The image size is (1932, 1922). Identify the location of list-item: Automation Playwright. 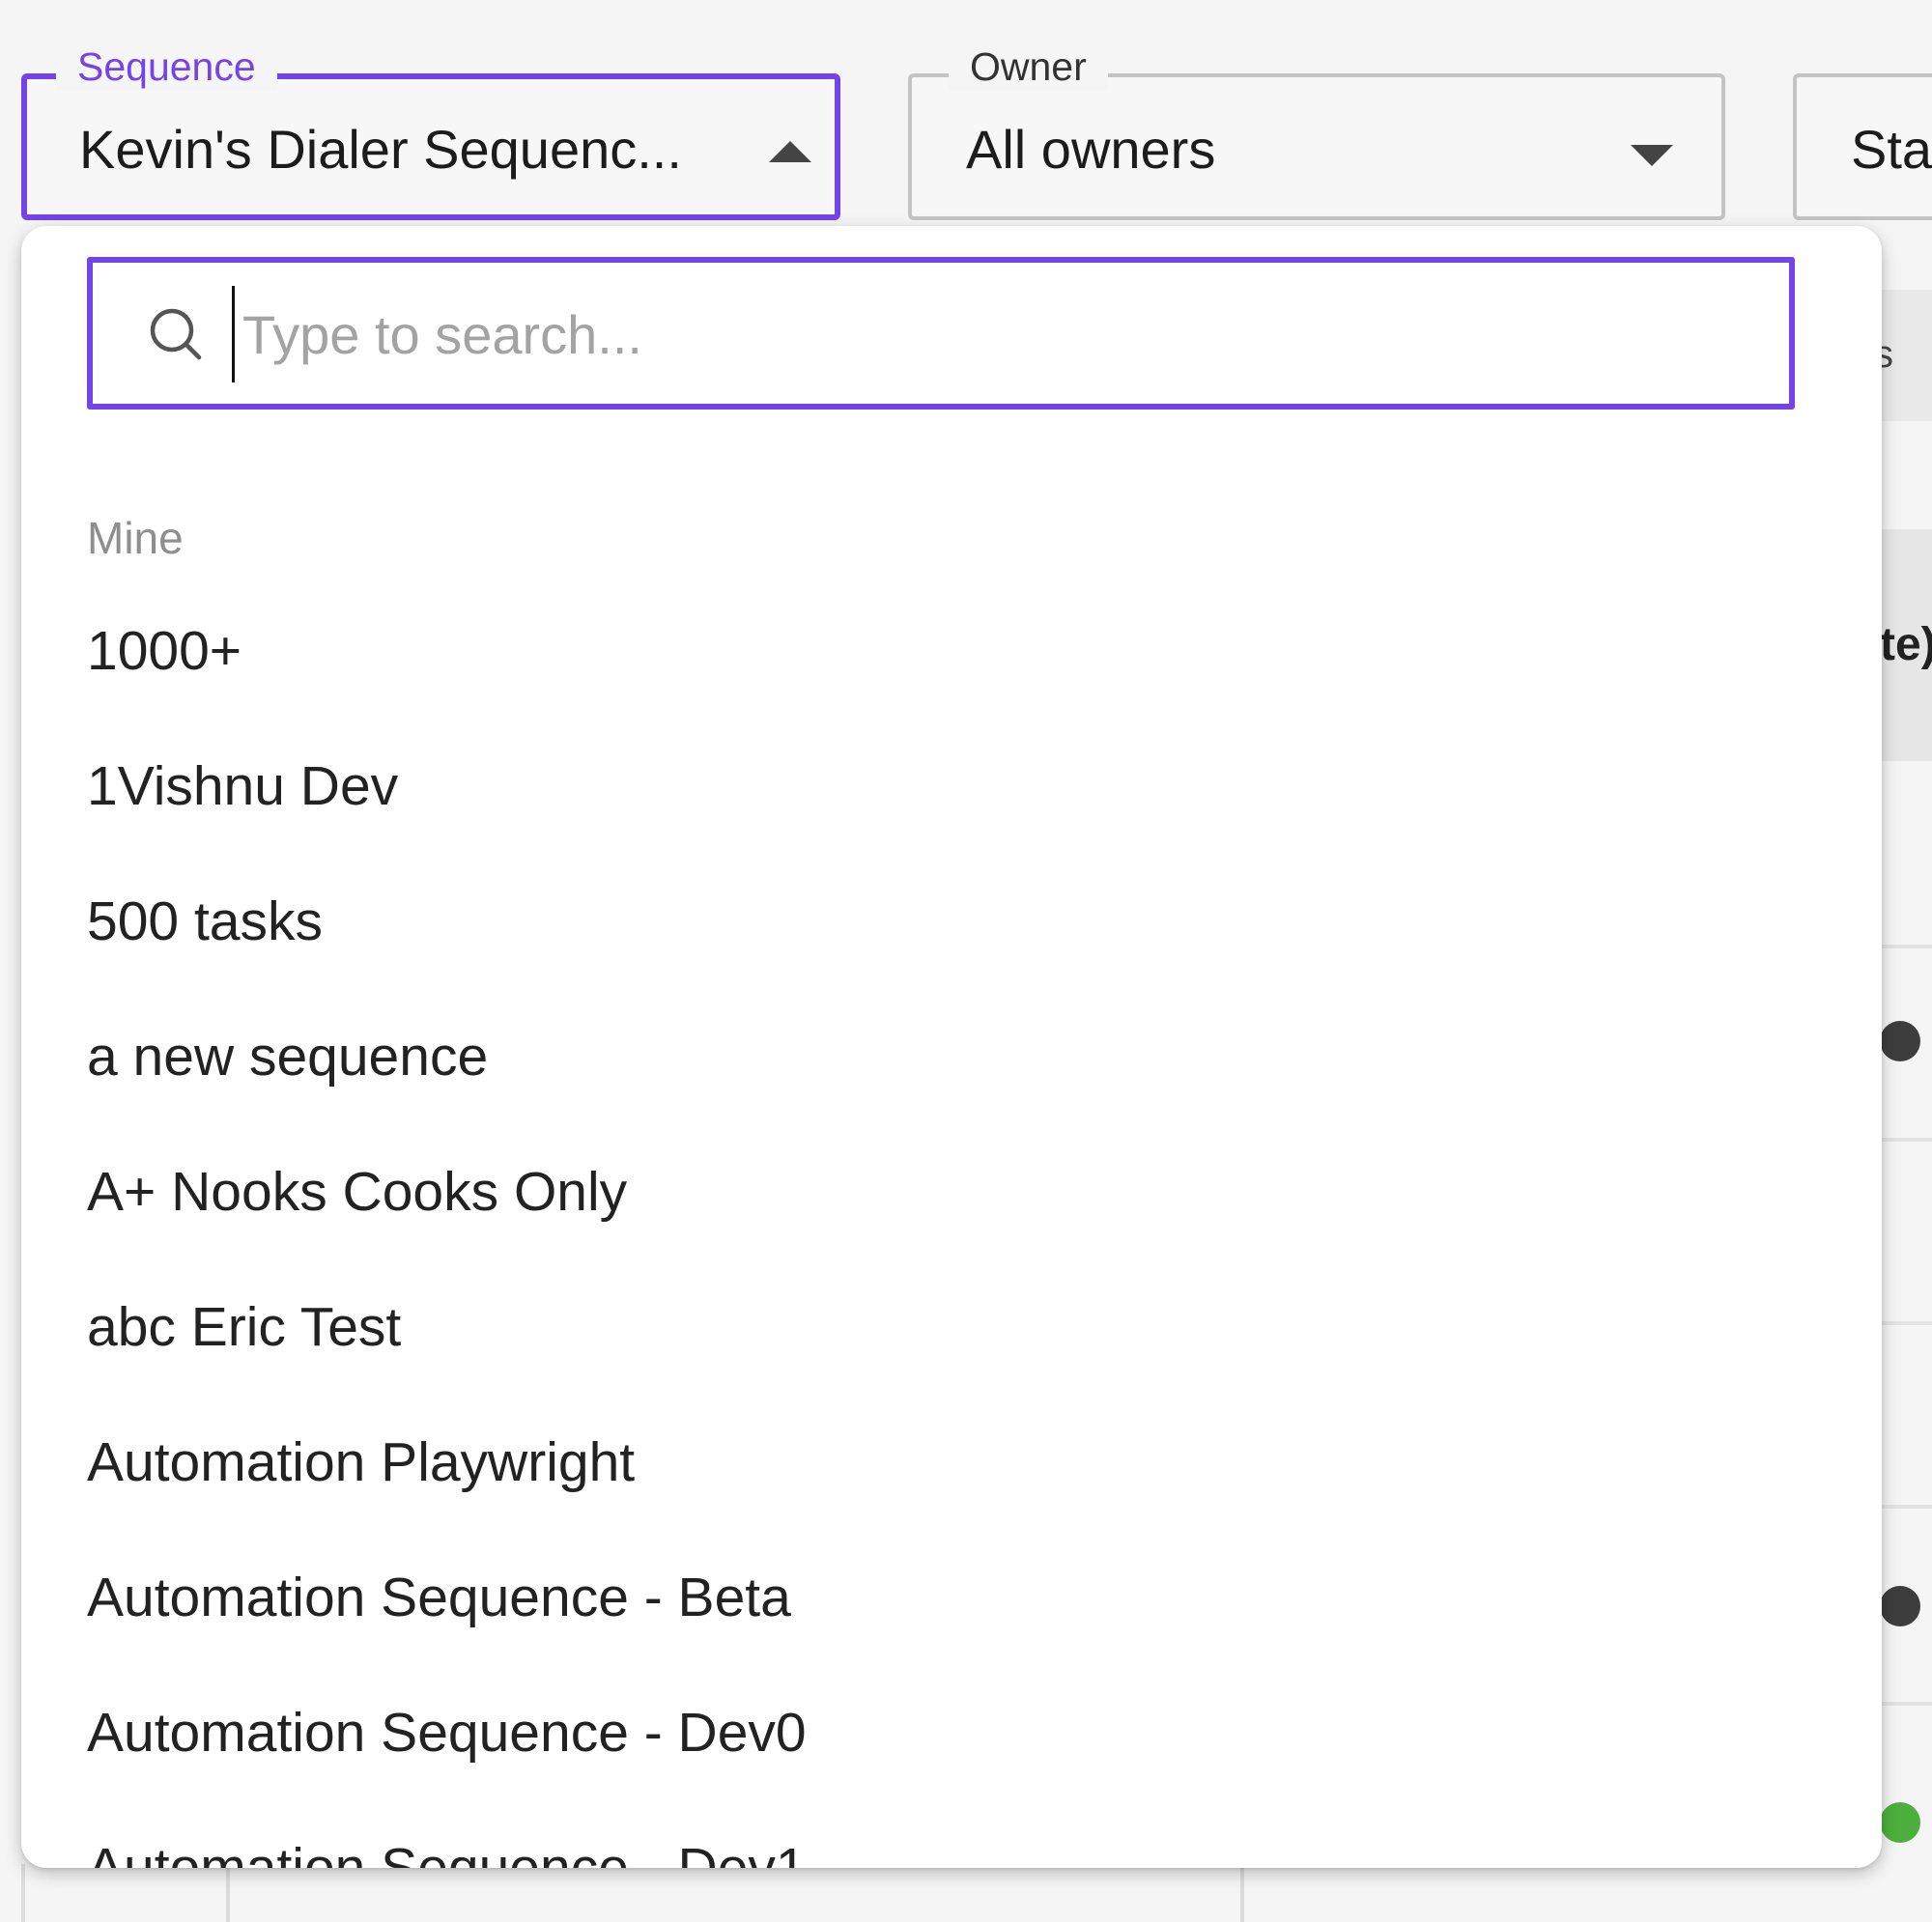
(951, 1462).